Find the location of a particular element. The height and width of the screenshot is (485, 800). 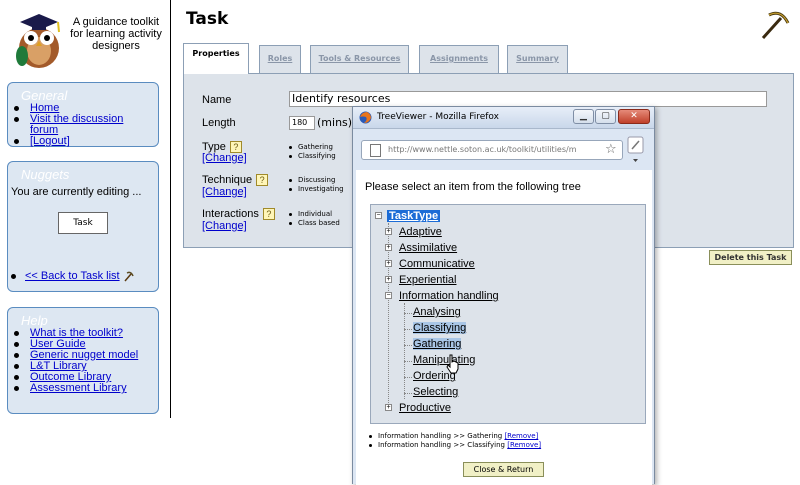

interactions-values: Individual Class based is located at coordinates (314, 219).